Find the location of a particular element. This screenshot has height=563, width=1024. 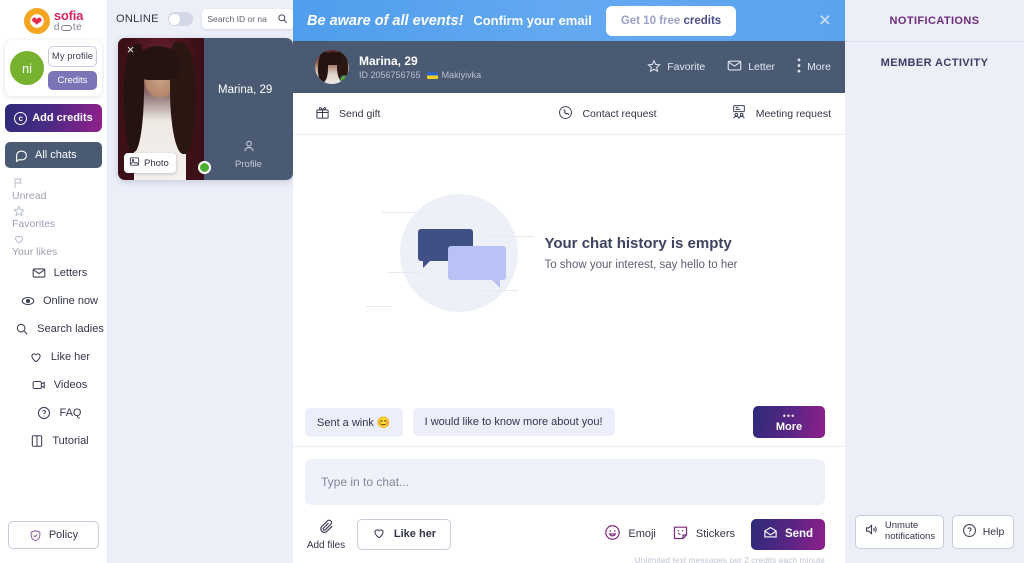

meeting-icon is located at coordinates (739, 113).